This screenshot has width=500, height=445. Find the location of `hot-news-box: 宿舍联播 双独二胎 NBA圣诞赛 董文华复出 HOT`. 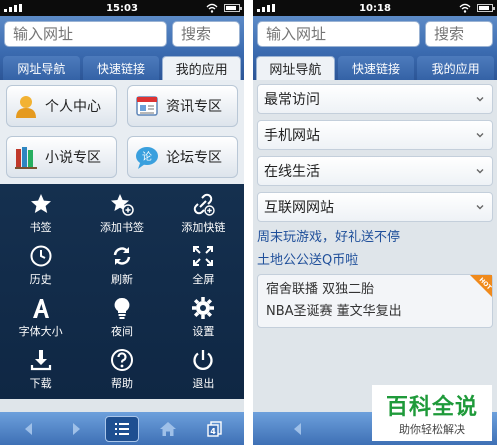

hot-news-box: 宿舍联播 双独二胎 NBA圣诞赛 董文华复出 HOT is located at coordinates (375, 301).